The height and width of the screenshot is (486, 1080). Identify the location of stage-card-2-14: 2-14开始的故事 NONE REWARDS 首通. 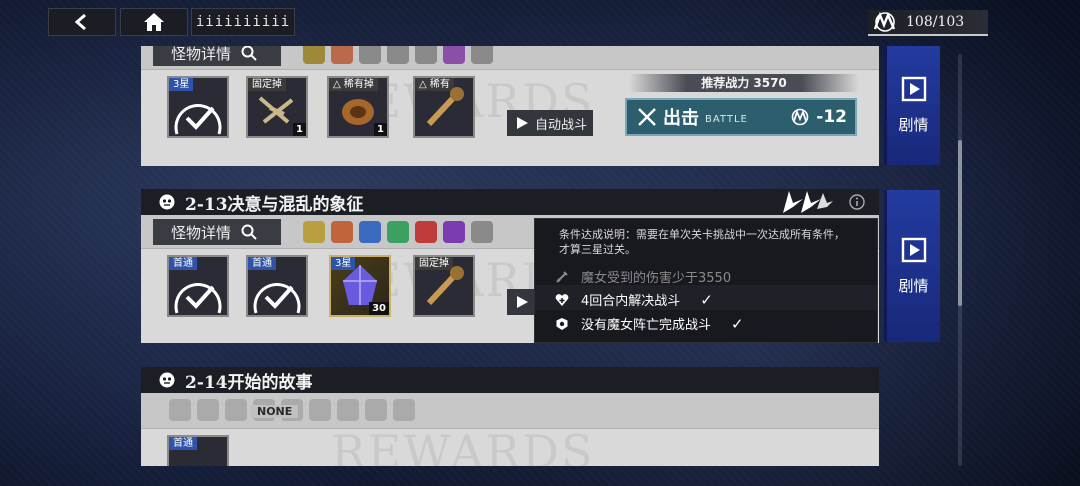
(510, 416).